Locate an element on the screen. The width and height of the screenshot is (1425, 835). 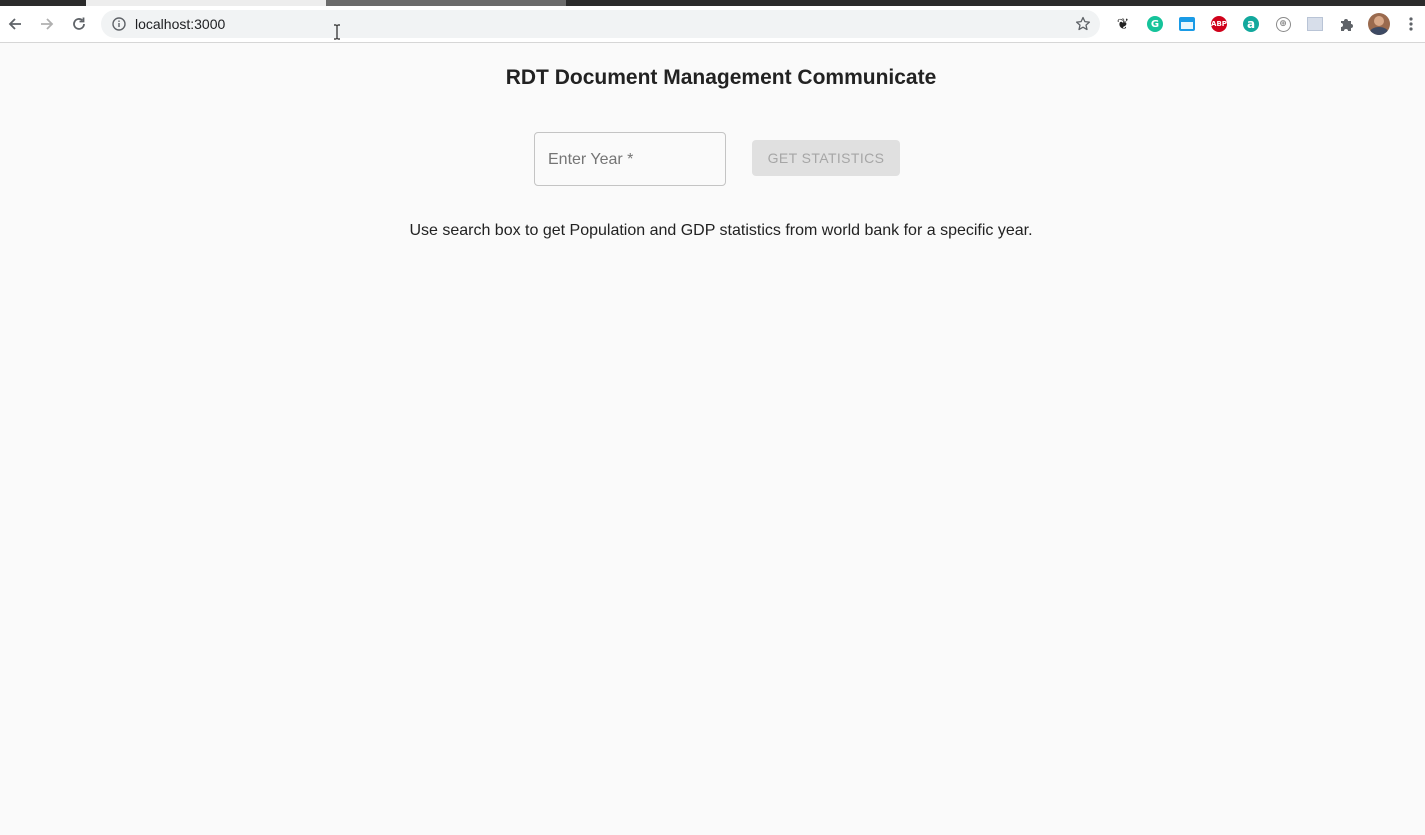
kebab-menu-icon is located at coordinates (1411, 24).